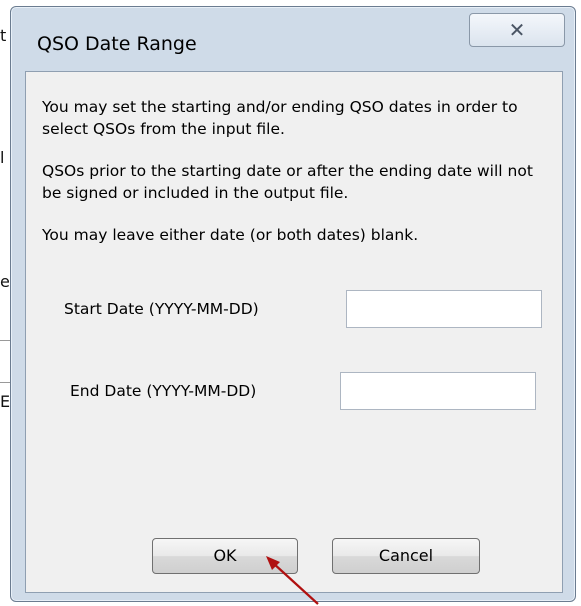  I want to click on cancel-button: Cancel, so click(406, 556).